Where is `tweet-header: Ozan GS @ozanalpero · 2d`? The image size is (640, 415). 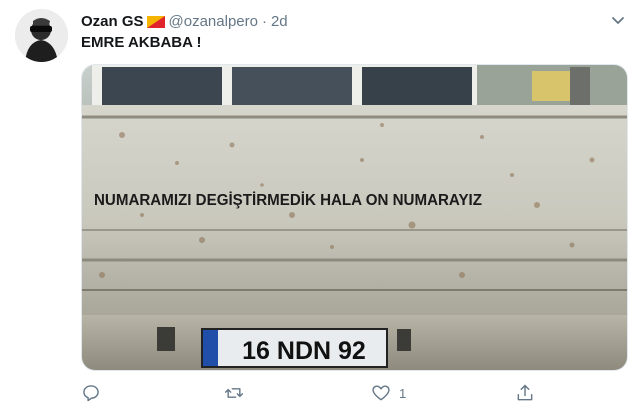 tweet-header: Ozan GS @ozanalpero · 2d is located at coordinates (184, 21).